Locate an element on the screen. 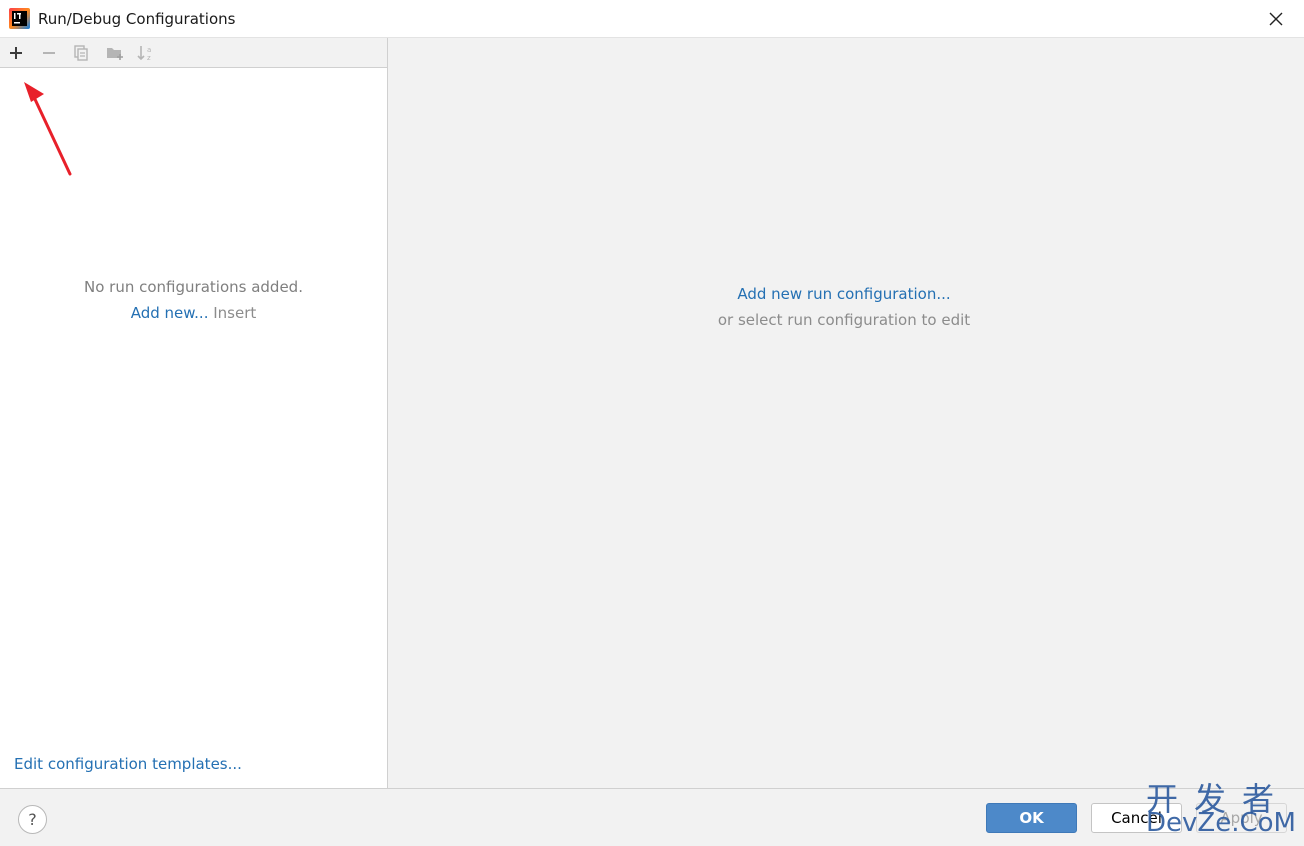  svg-text: a is located at coordinates (149, 50).